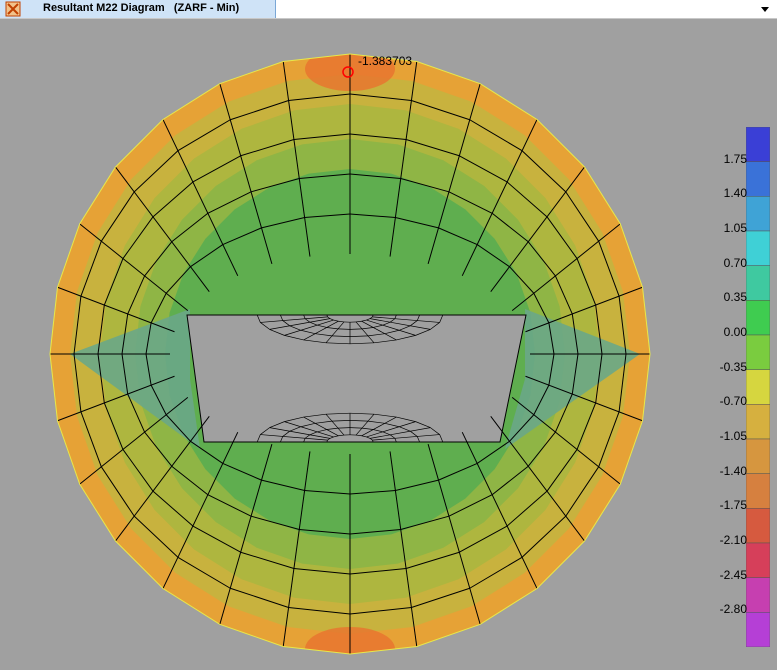  Describe the element at coordinates (733, 609) in the screenshot. I see `legend-label: -2.80` at that location.